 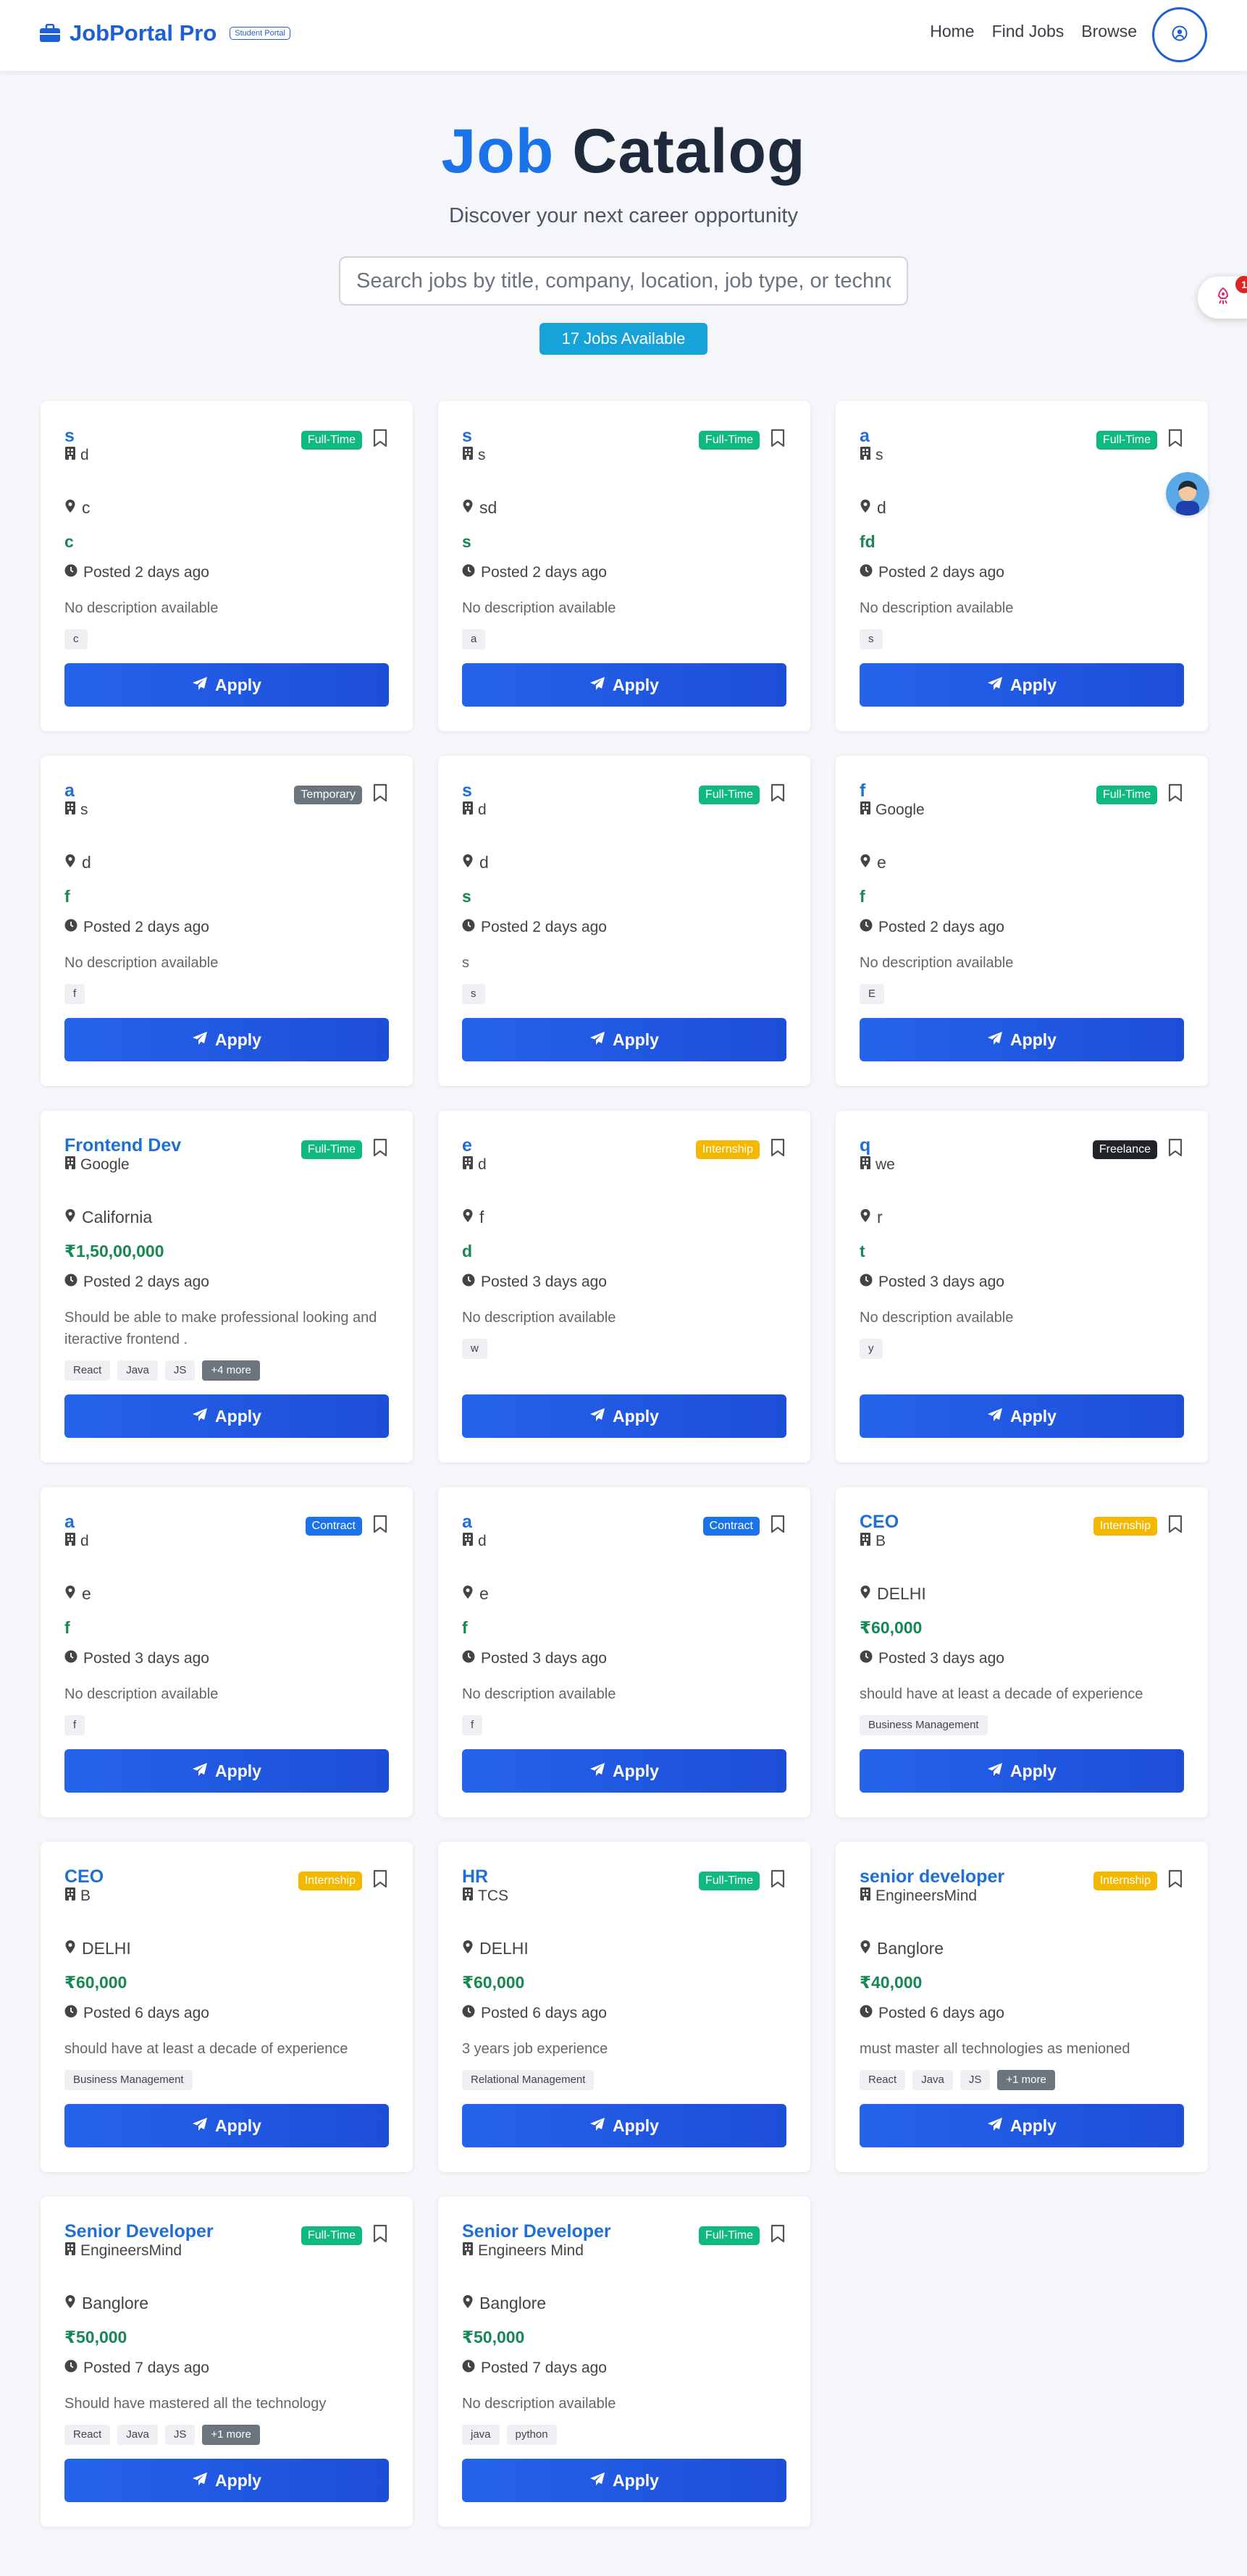 What do you see at coordinates (937, 608) in the screenshot?
I see `job-description: No description available` at bounding box center [937, 608].